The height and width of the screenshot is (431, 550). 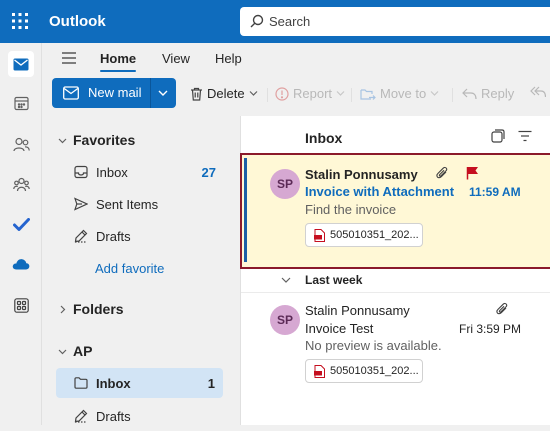 What do you see at coordinates (395, 135) in the screenshot?
I see `message-list-header: Inbox` at bounding box center [395, 135].